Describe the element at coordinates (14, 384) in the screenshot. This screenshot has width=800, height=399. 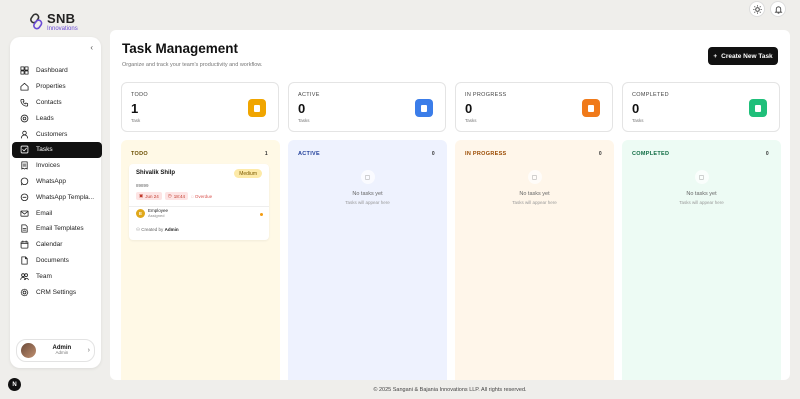
I see `next-badge: N` at that location.